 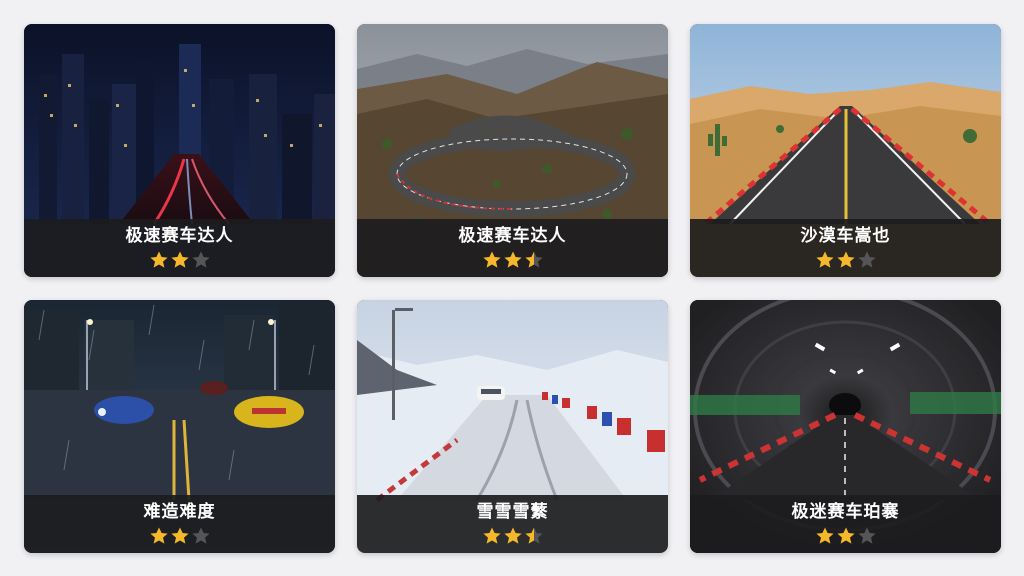 I want to click on level-title: 沙漠车嵩也, so click(x=845, y=236).